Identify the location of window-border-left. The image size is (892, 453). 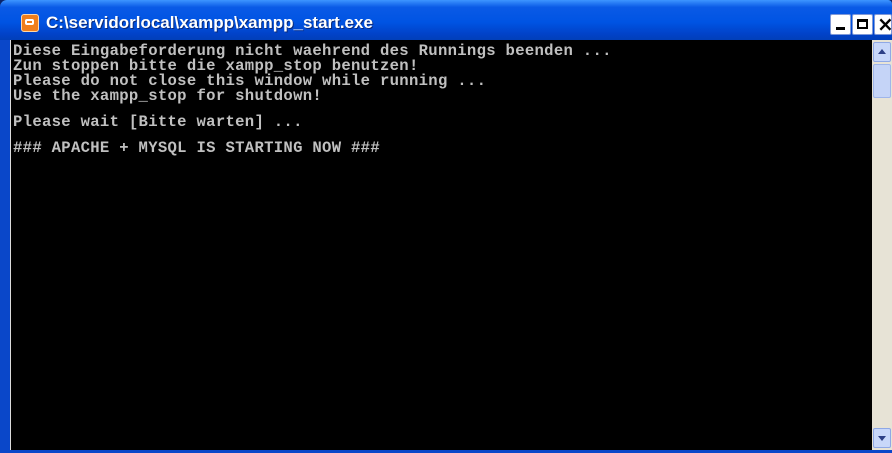
(5, 246).